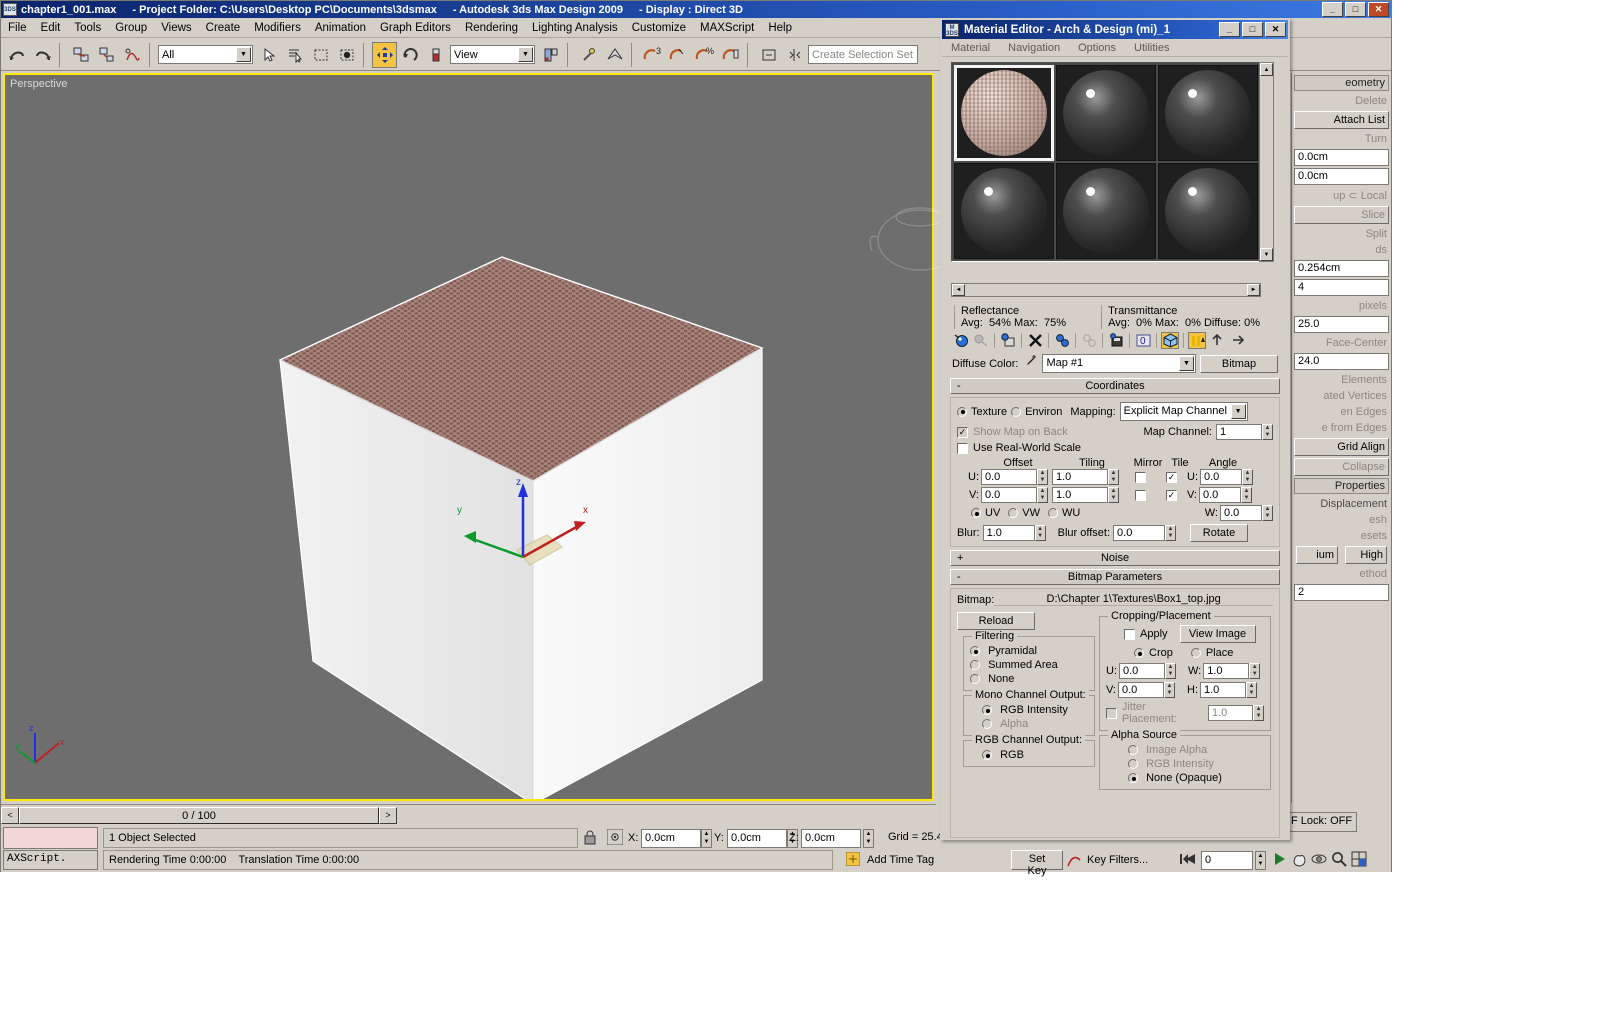 Image resolution: width=1622 pixels, height=1020 pixels. Describe the element at coordinates (1341, 215) in the screenshot. I see `slice-button: Slice` at that location.